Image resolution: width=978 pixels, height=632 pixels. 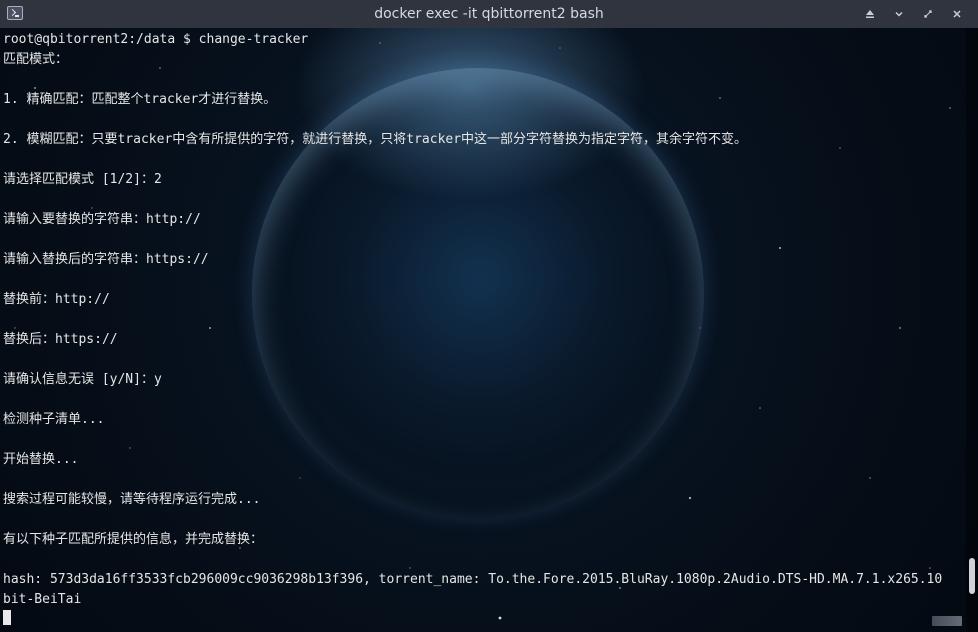 What do you see at coordinates (133, 539) in the screenshot?
I see `terminal-line: 有以下种子匹配所提供的信息，并完成替换：` at bounding box center [133, 539].